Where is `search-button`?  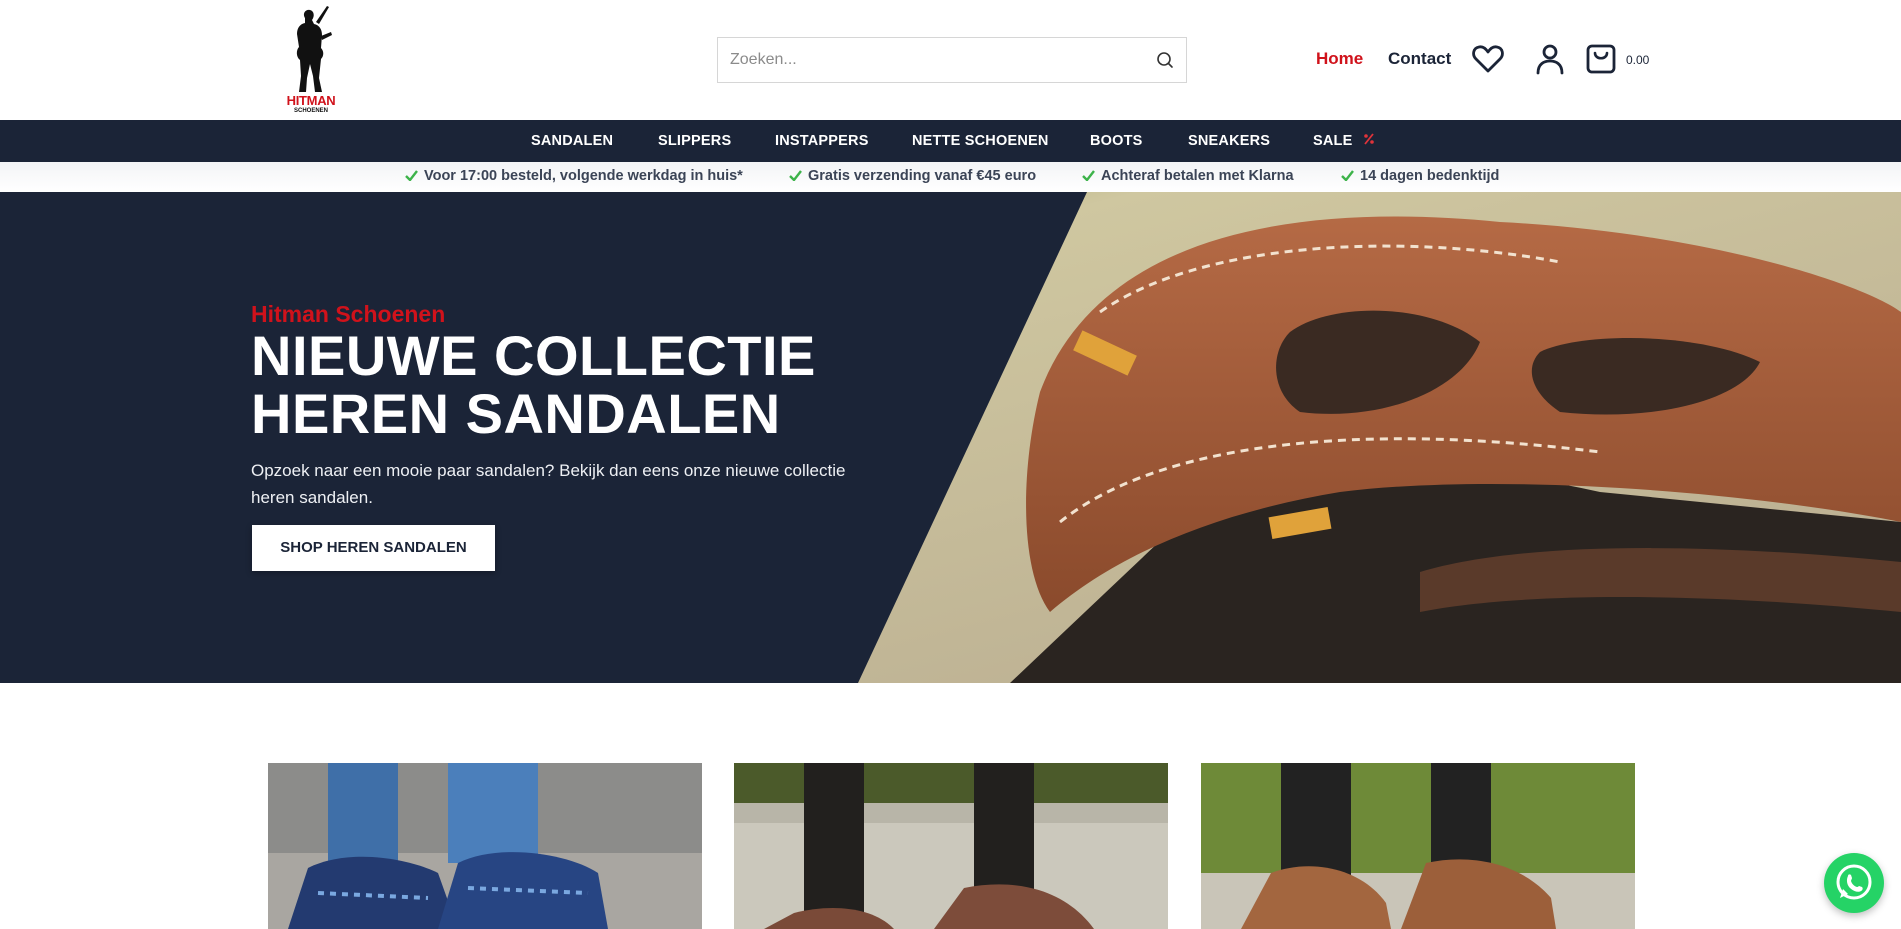 search-button is located at coordinates (1165, 60).